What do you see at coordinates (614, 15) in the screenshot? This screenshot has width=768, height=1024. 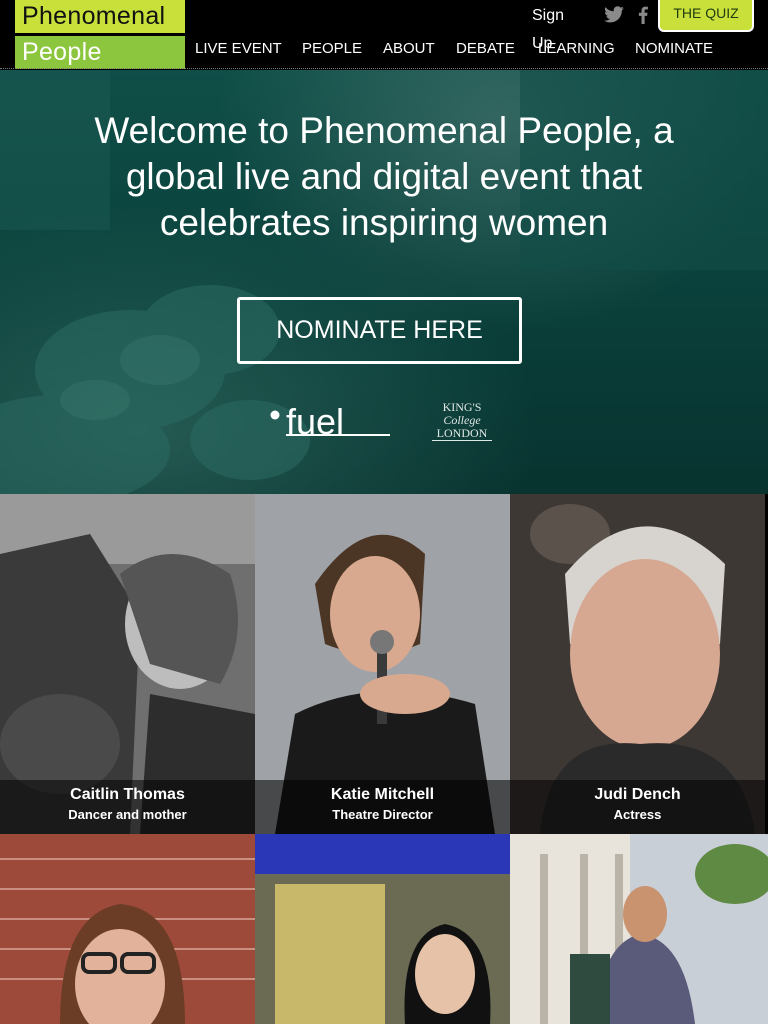 I see `twitter-icon` at bounding box center [614, 15].